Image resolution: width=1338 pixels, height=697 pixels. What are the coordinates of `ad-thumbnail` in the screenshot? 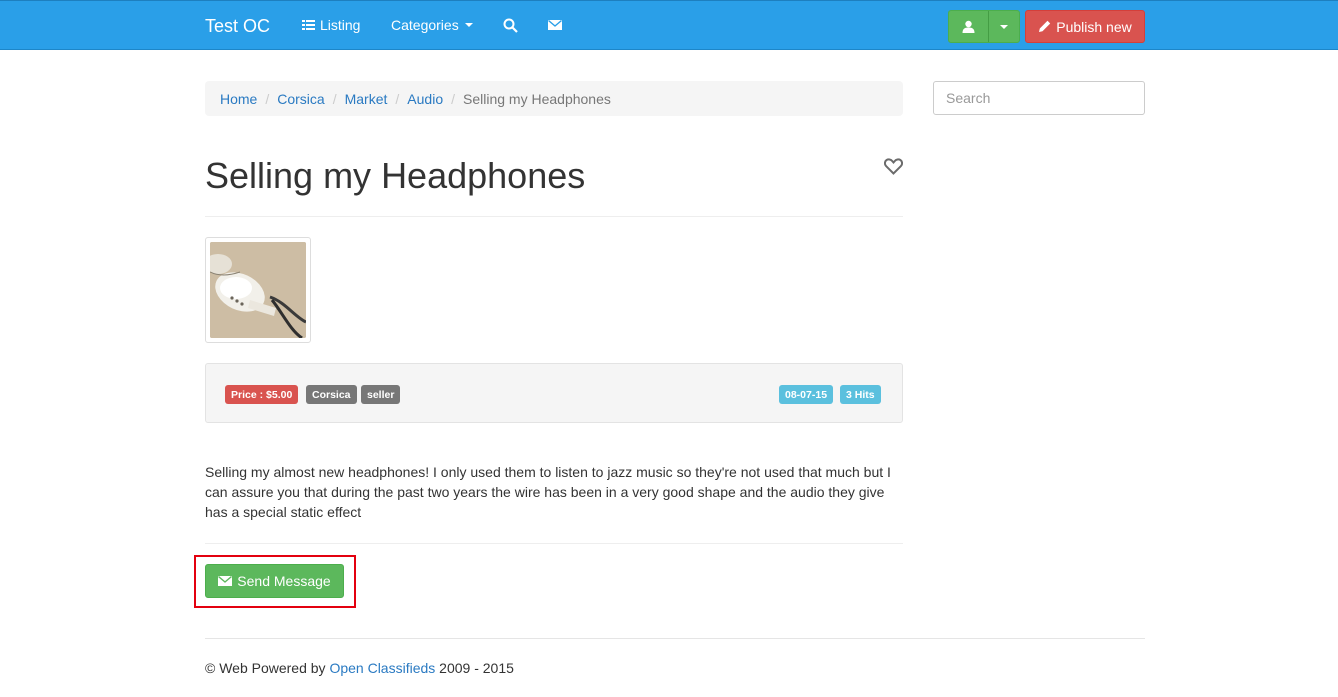 It's located at (258, 290).